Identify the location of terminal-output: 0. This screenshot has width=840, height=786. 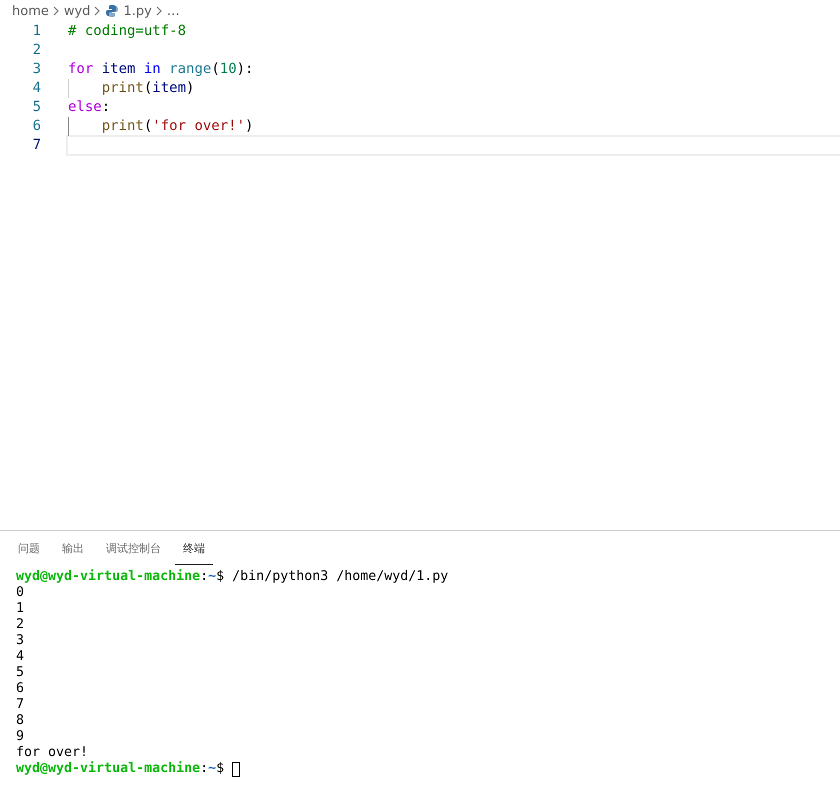
(20, 593).